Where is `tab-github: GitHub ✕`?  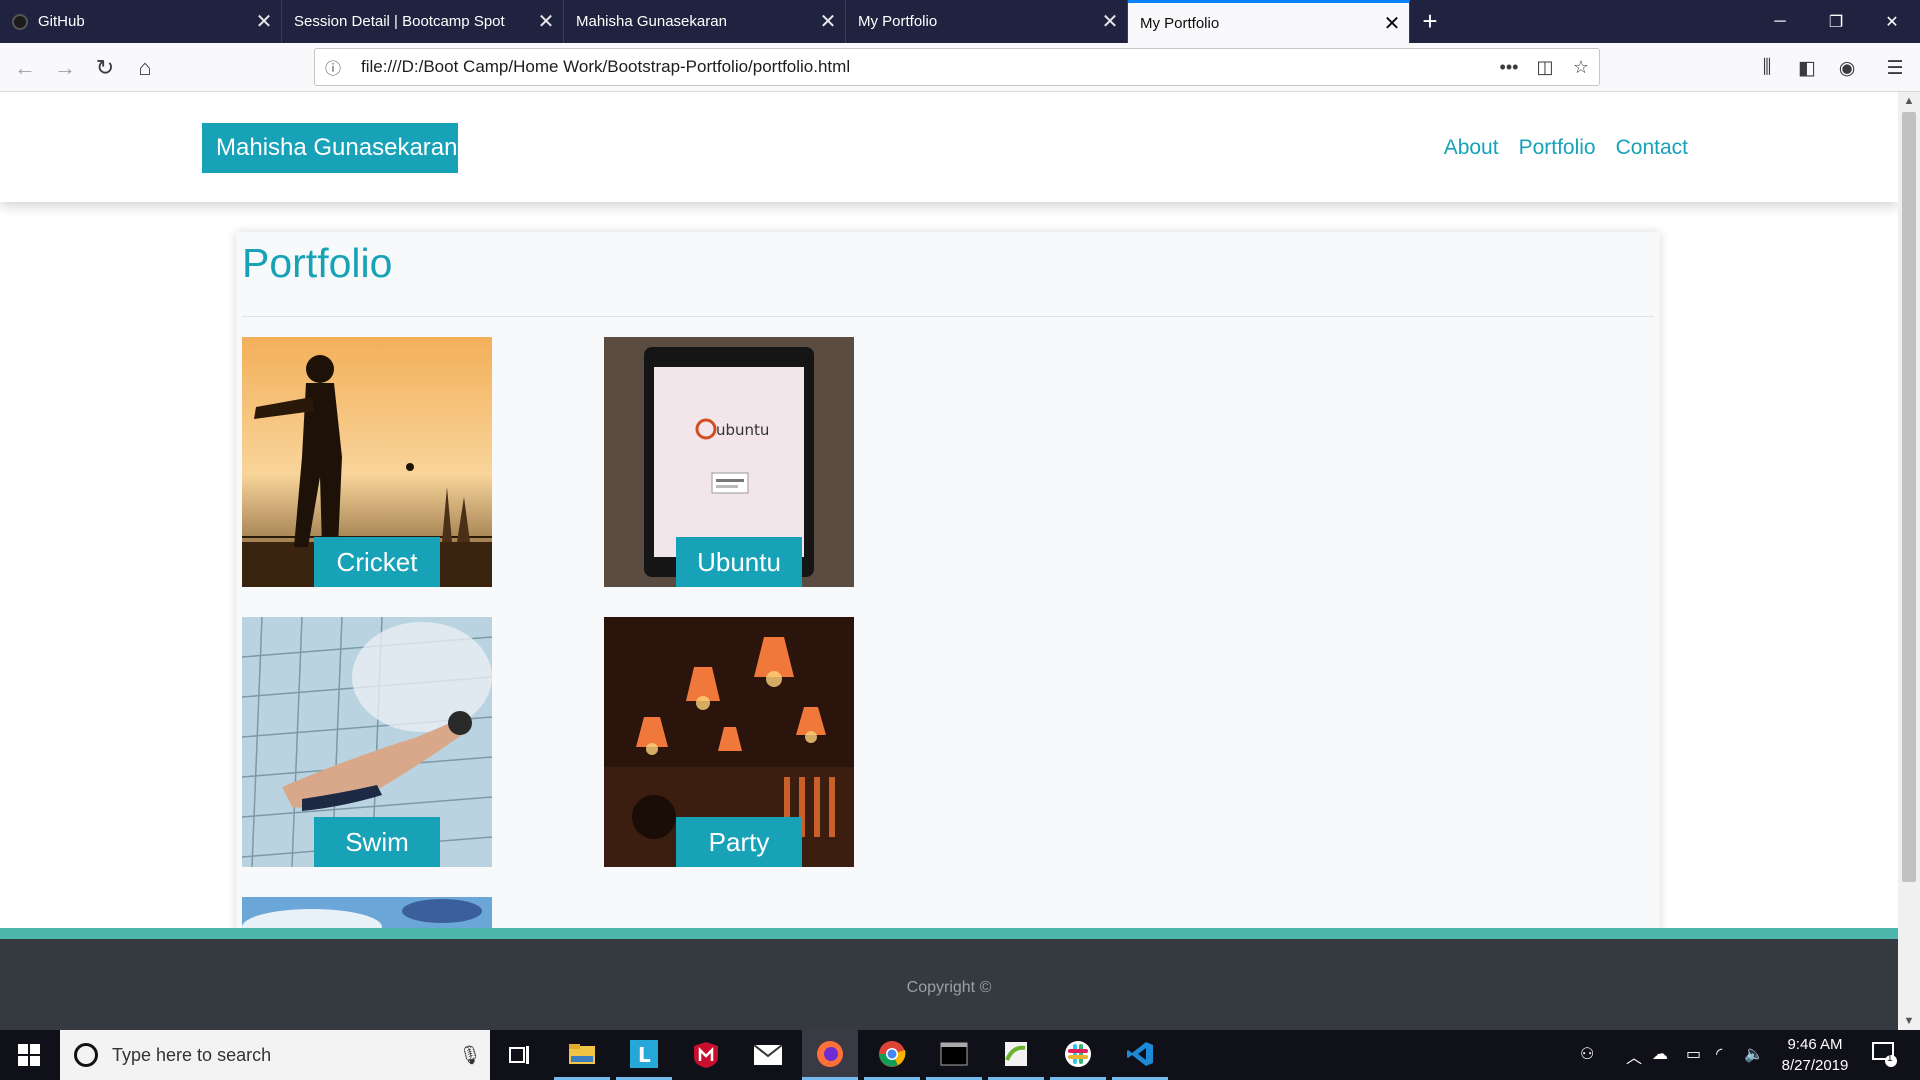
tab-github: GitHub ✕ is located at coordinates (141, 21).